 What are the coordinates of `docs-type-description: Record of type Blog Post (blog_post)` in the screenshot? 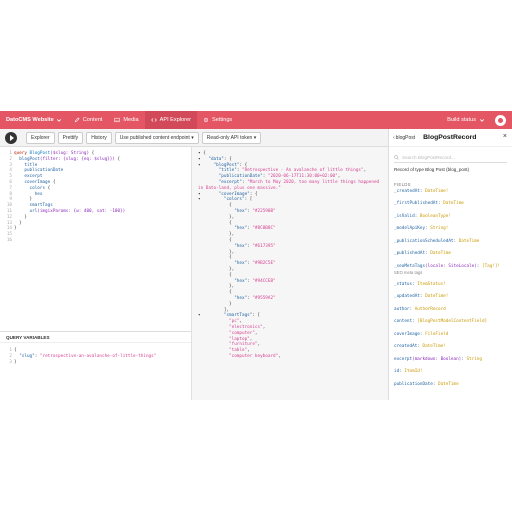 It's located at (432, 169).